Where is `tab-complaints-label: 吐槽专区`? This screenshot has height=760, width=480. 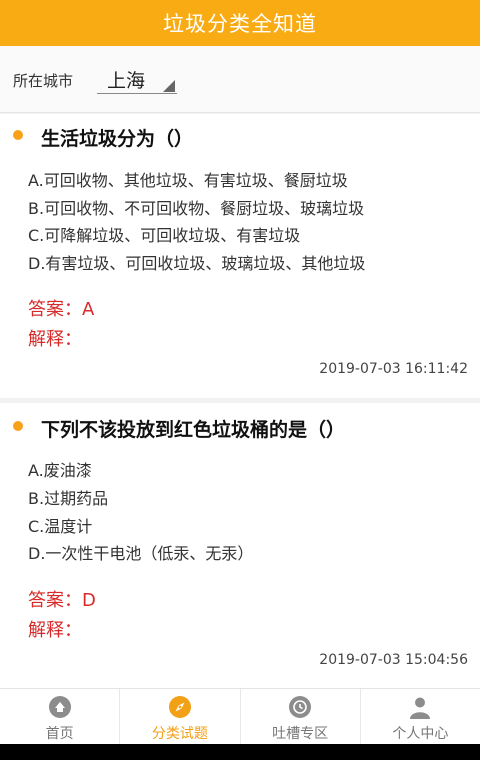
tab-complaints-label: 吐槽专区 is located at coordinates (300, 734).